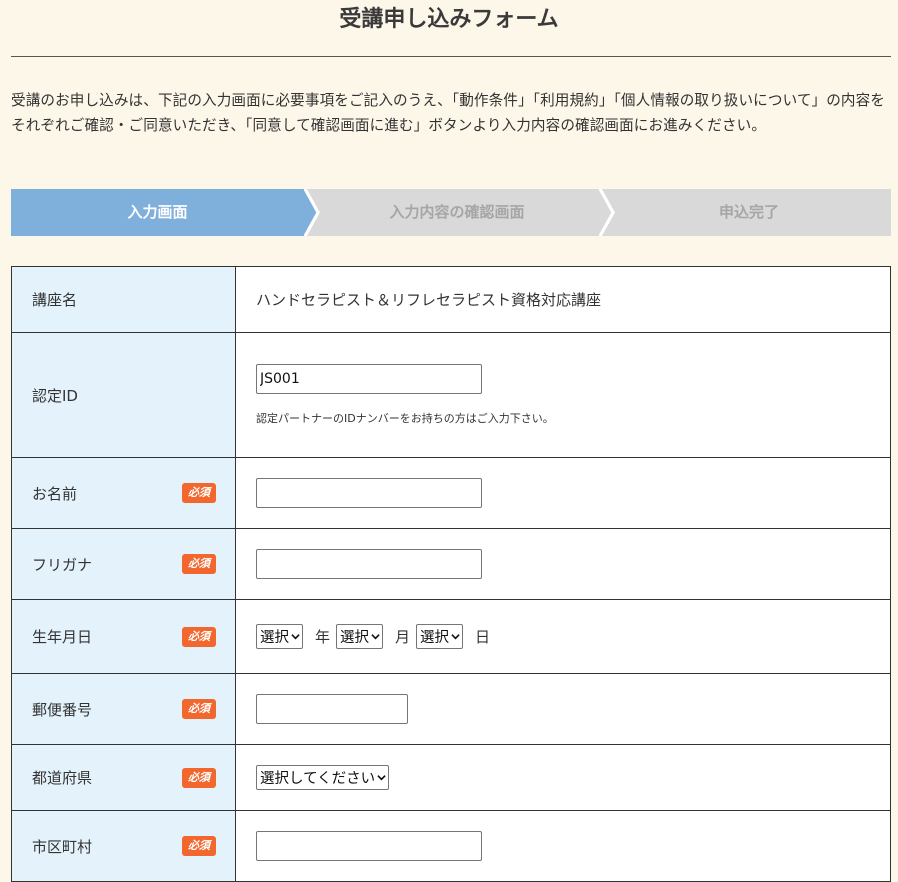 Image resolution: width=898 pixels, height=882 pixels. Describe the element at coordinates (55, 493) in the screenshot. I see `name-label-text: お名前` at that location.